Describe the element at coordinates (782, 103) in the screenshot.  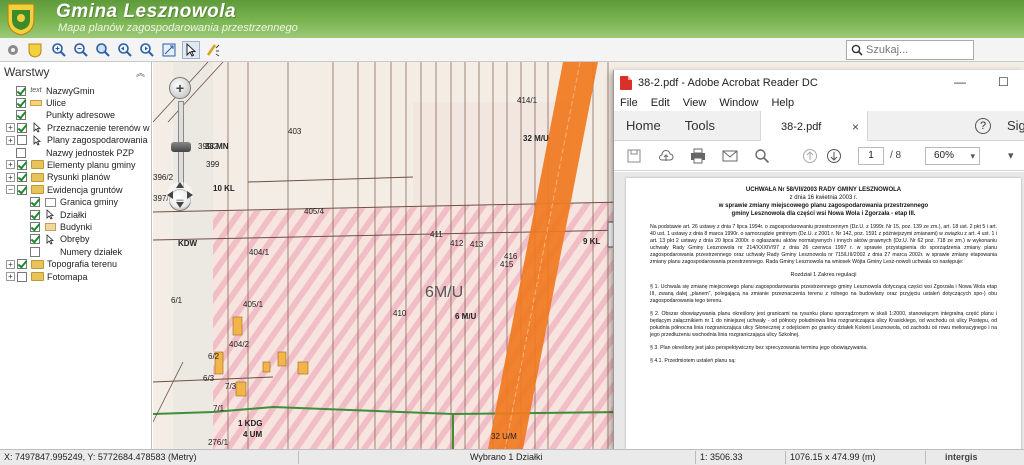
I see `menu-item-help: Help` at that location.